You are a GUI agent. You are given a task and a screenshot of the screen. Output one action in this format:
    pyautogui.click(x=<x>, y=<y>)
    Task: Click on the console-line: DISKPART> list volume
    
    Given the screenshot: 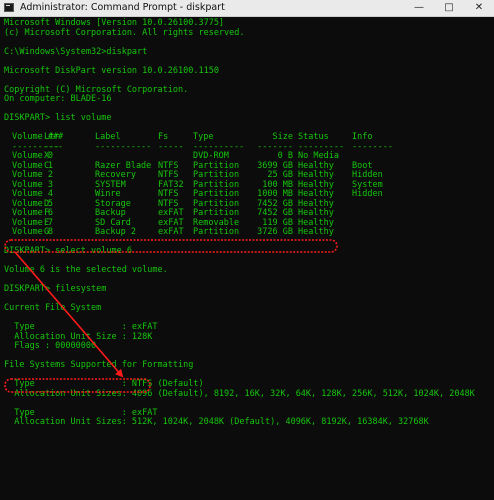 What is the action you would take?
    pyautogui.click(x=58, y=118)
    